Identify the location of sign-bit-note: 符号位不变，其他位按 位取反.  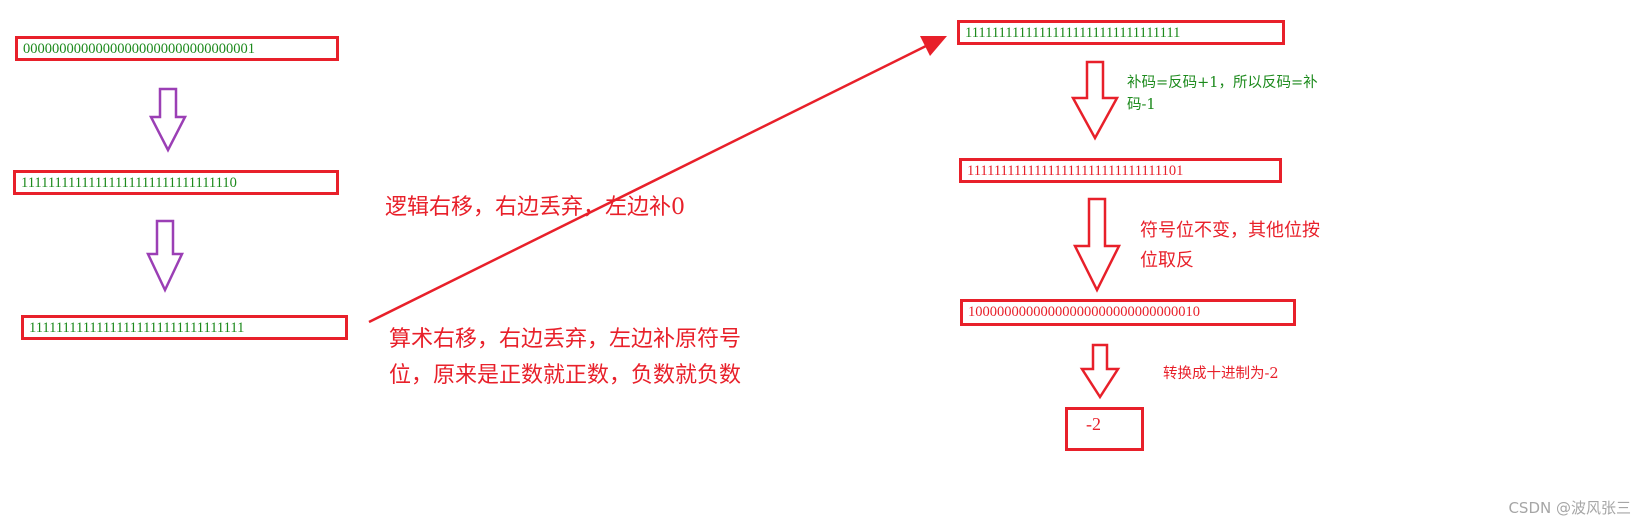
(1230, 245).